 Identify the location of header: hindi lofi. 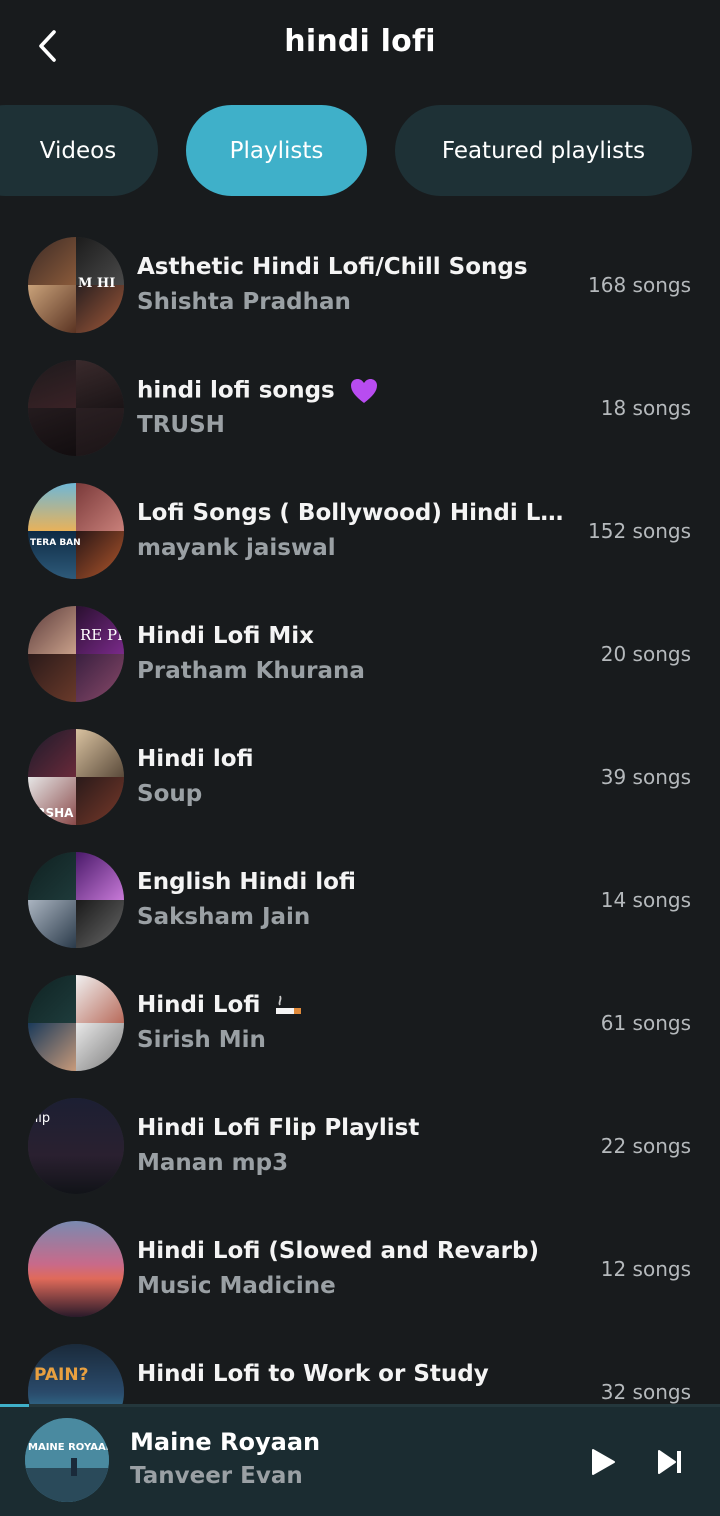
(360, 46).